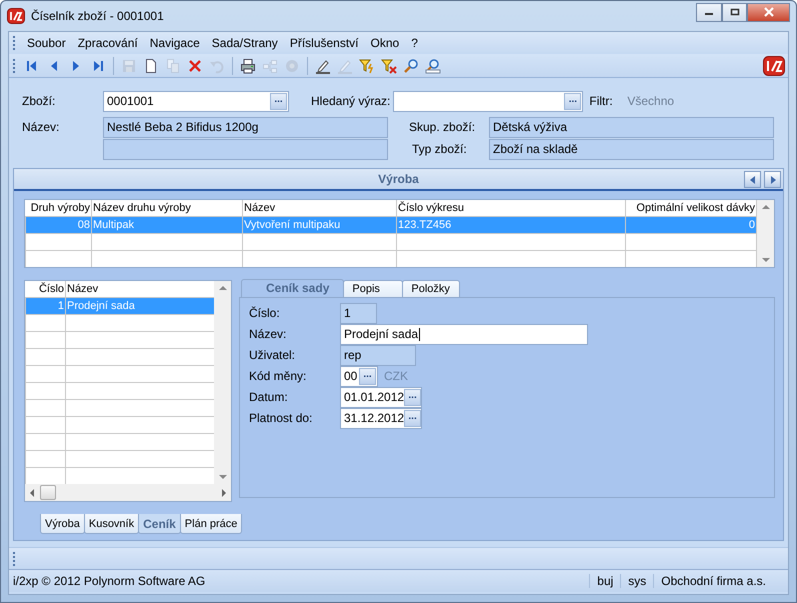 This screenshot has width=797, height=603. Describe the element at coordinates (601, 101) in the screenshot. I see `field-label: Filtr:` at that location.